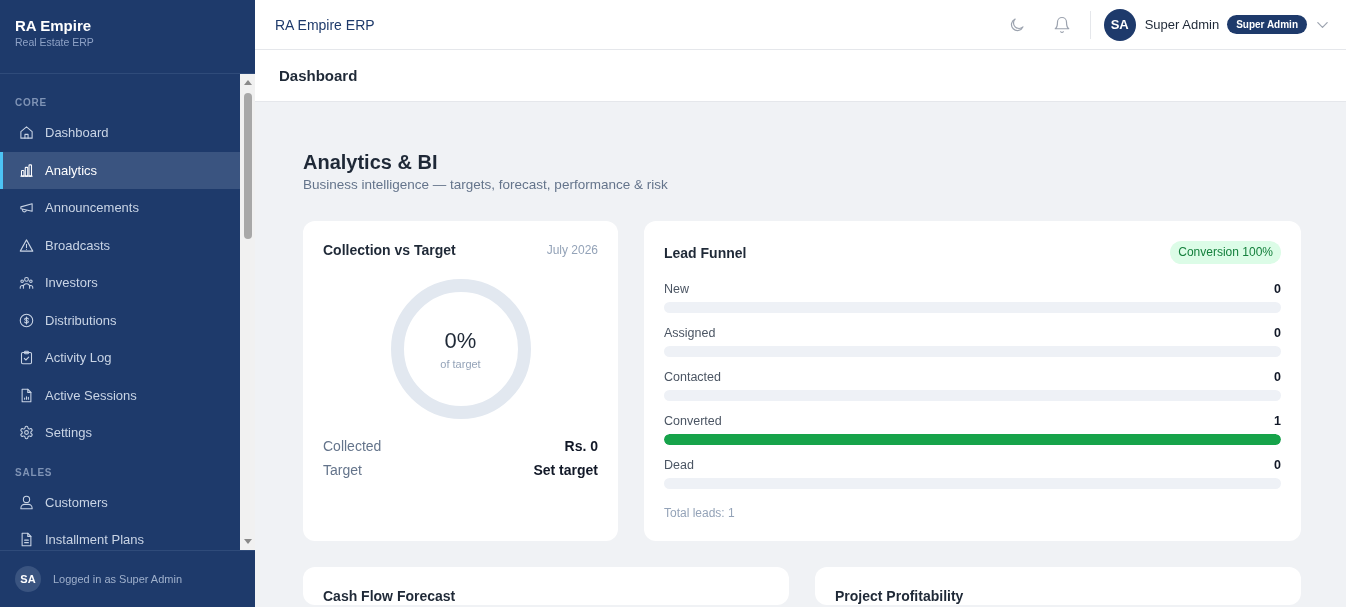  I want to click on sidebar-item: Activity Log, so click(120, 358).